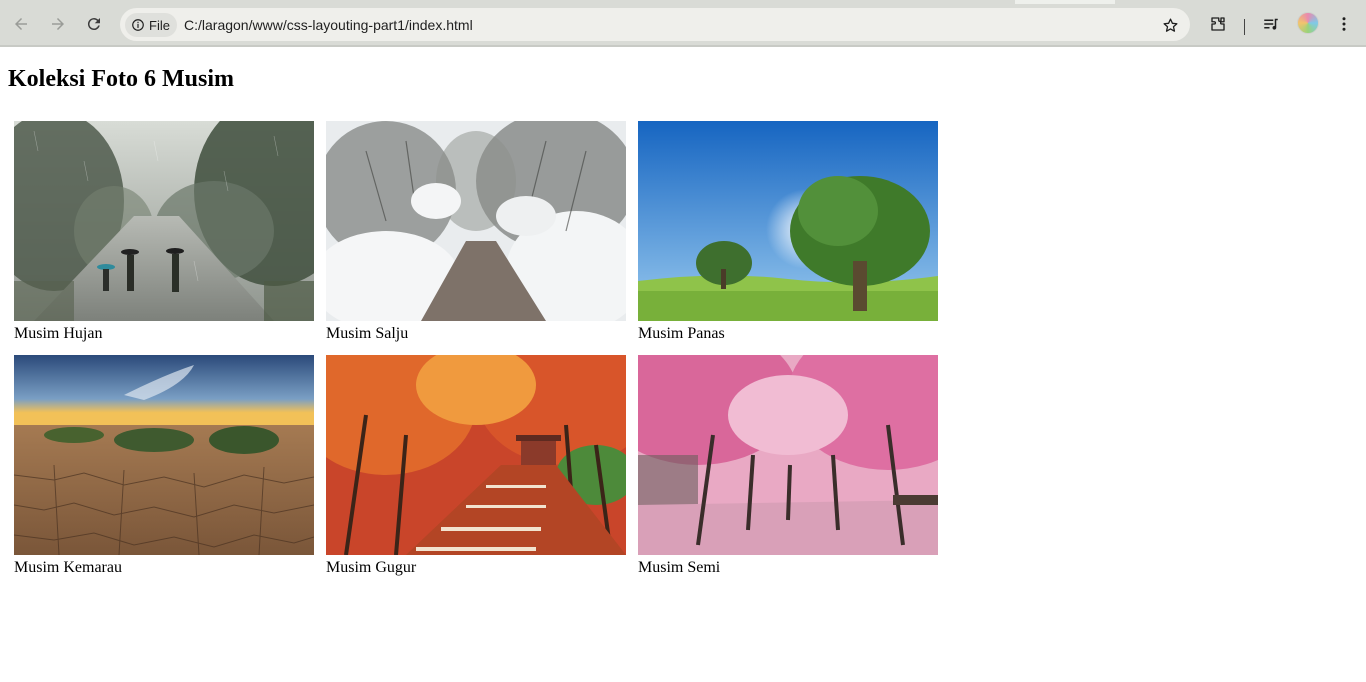 This screenshot has width=1366, height=682. What do you see at coordinates (68, 567) in the screenshot?
I see `photo-caption: Musim Kemarau` at bounding box center [68, 567].